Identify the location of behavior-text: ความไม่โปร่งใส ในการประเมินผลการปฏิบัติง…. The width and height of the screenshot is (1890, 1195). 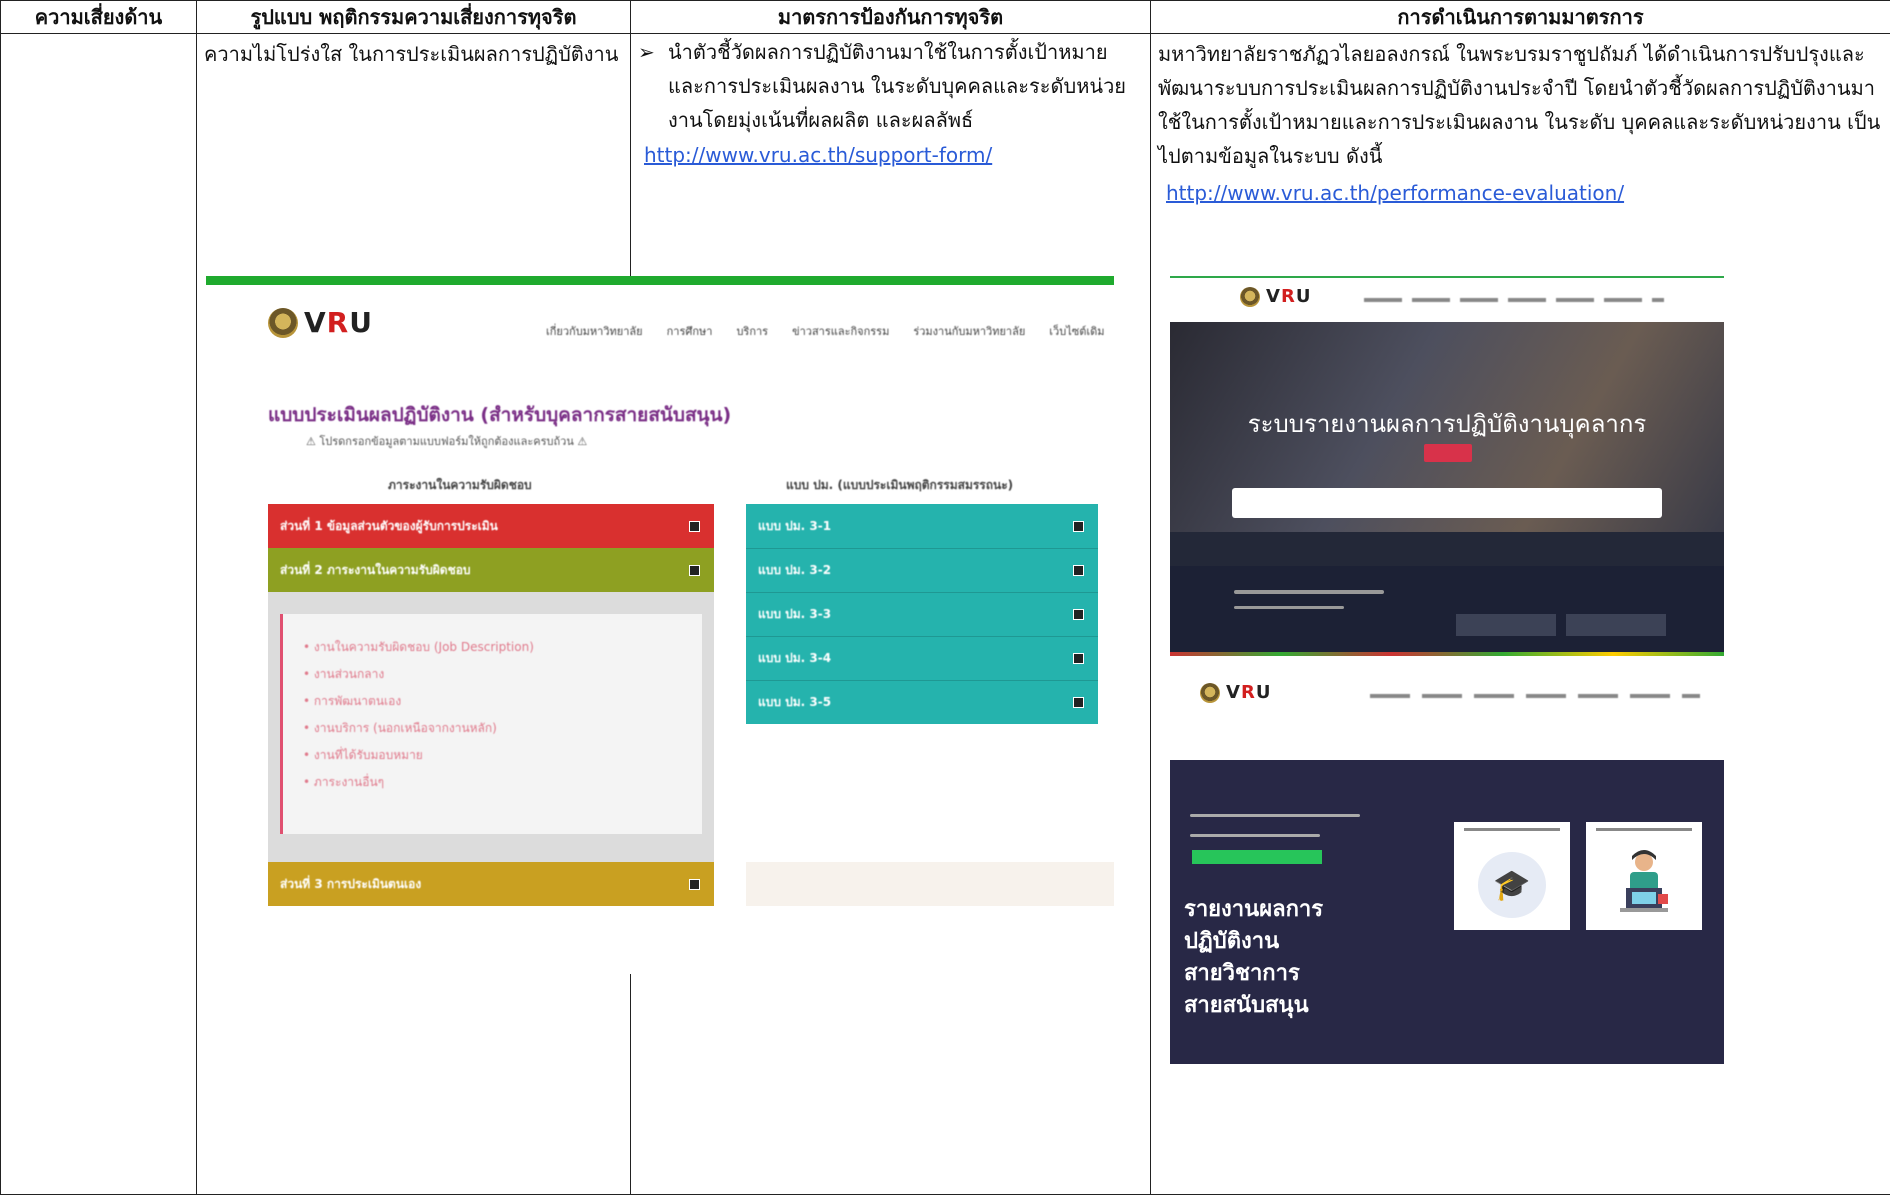
(413, 54).